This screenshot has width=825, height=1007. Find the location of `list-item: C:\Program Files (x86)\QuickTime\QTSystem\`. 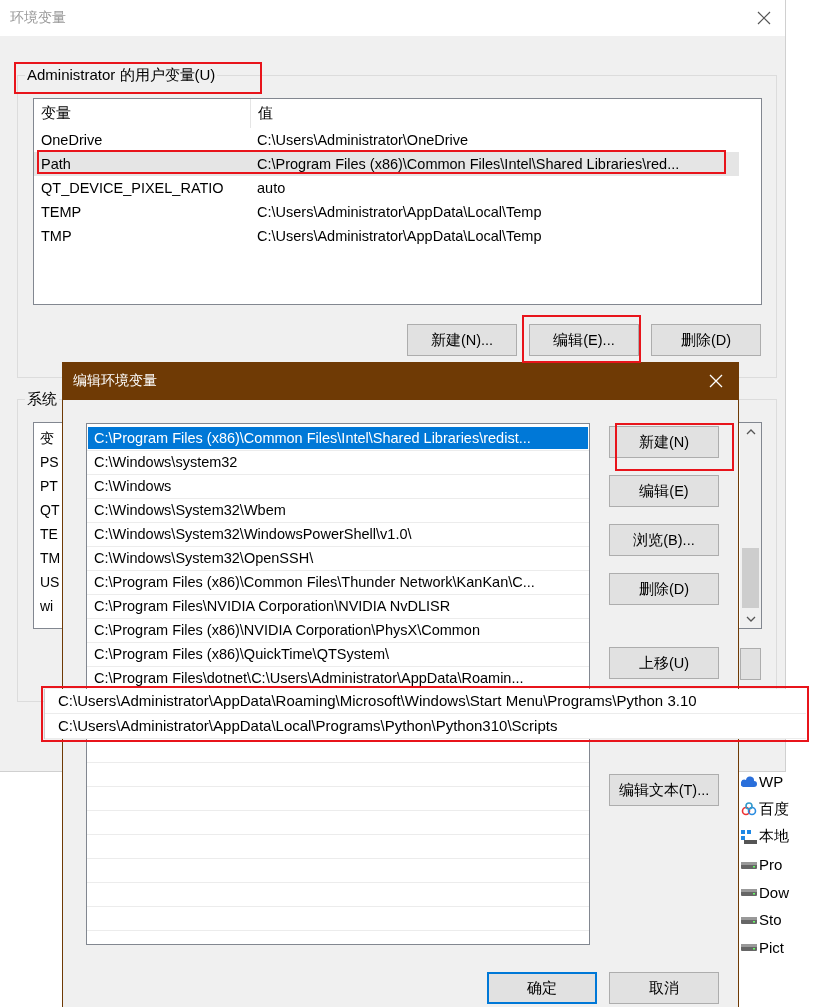

list-item: C:\Program Files (x86)\QuickTime\QTSystem\ is located at coordinates (338, 654).